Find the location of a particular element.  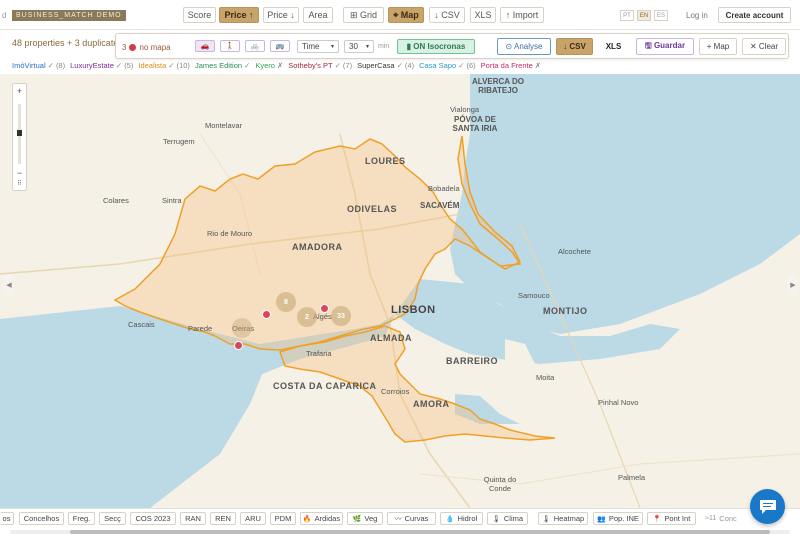

lang-es: ES is located at coordinates (661, 15).